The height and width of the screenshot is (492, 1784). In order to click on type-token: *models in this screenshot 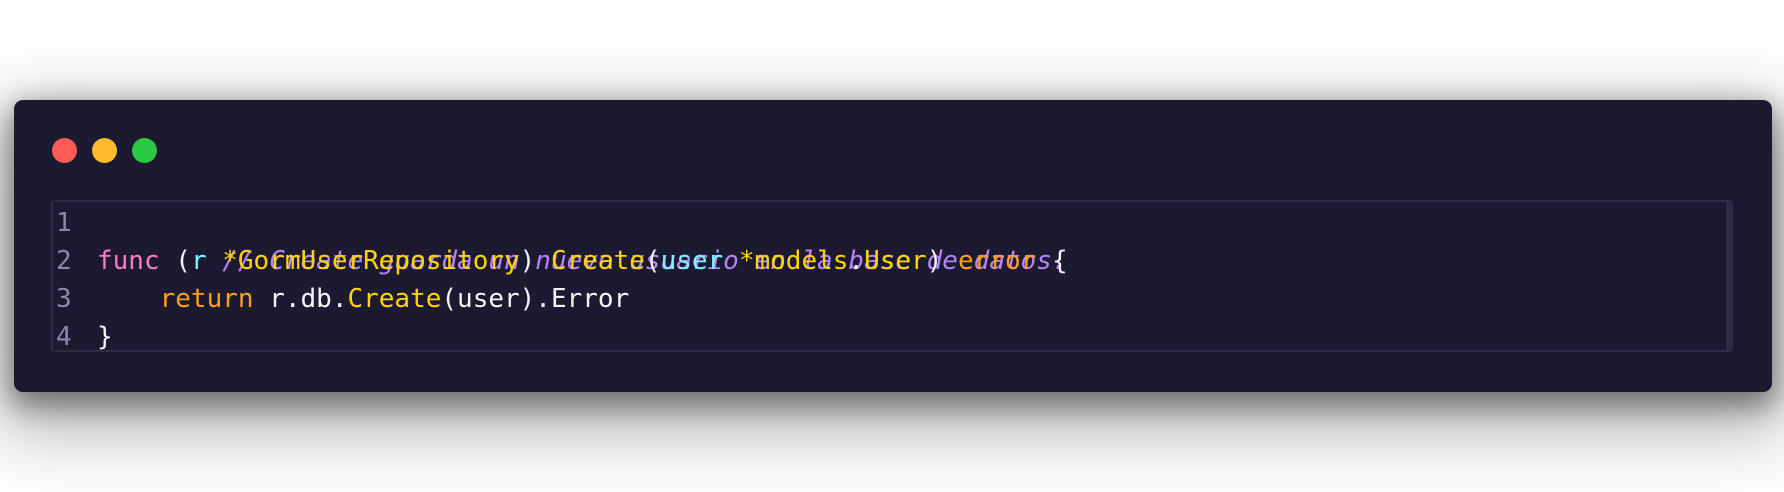, I will do `click(793, 261)`.